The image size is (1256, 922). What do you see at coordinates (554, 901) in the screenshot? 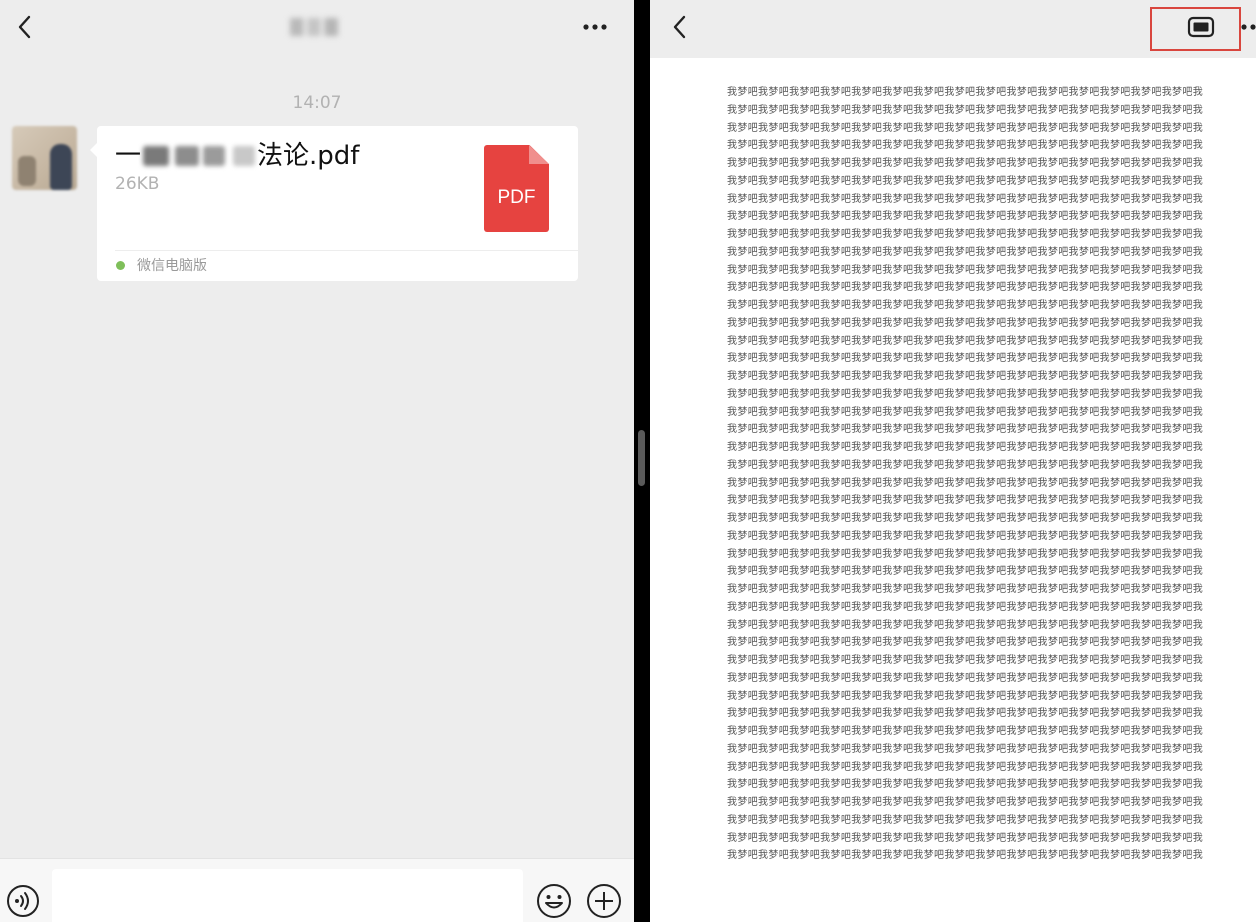
I see `emoji-icon` at bounding box center [554, 901].